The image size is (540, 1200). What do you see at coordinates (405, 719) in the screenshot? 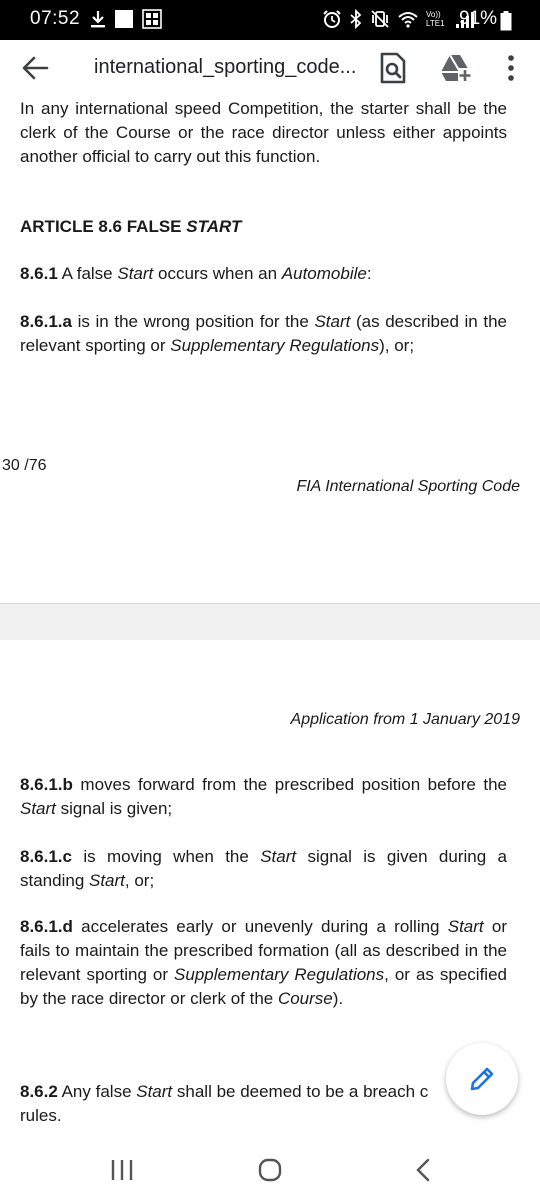
I see `page-header: Application from 1 January 2019` at bounding box center [405, 719].